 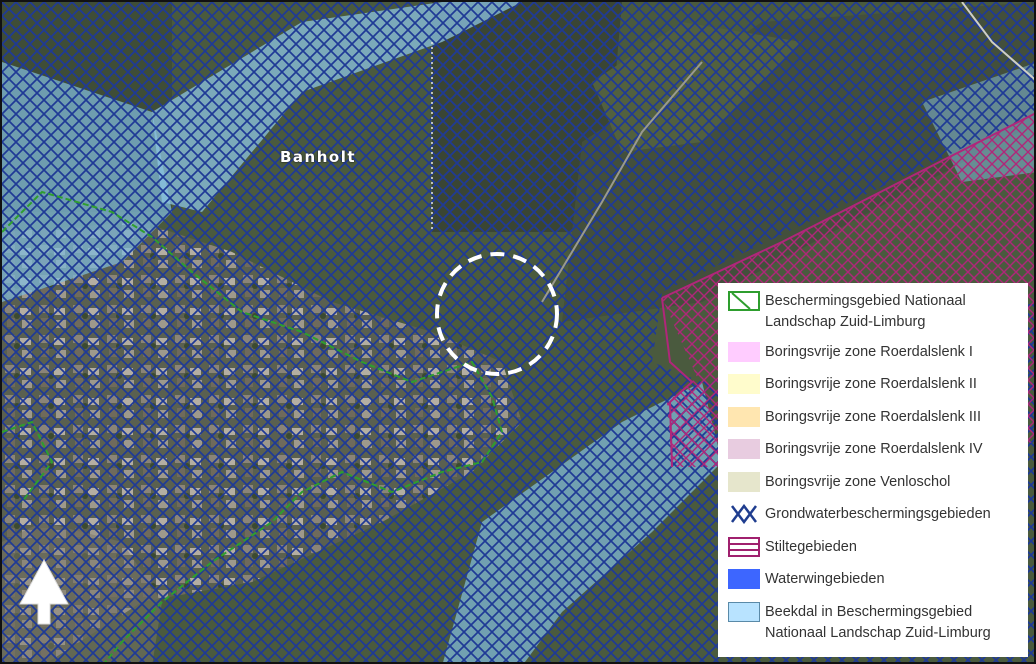 I want to click on light-blue-square-icon, so click(x=744, y=612).